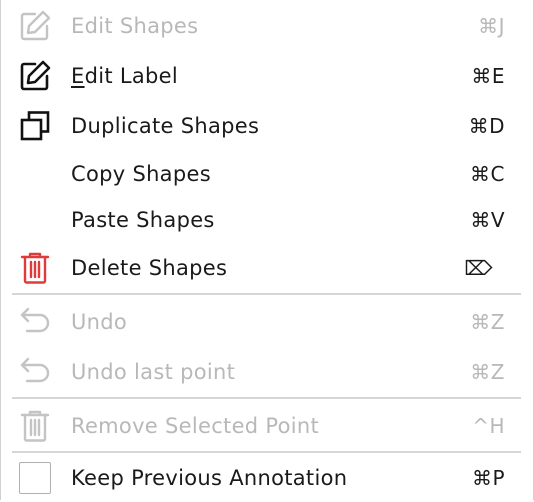  What do you see at coordinates (35, 76) in the screenshot?
I see `edit-label-icon` at bounding box center [35, 76].